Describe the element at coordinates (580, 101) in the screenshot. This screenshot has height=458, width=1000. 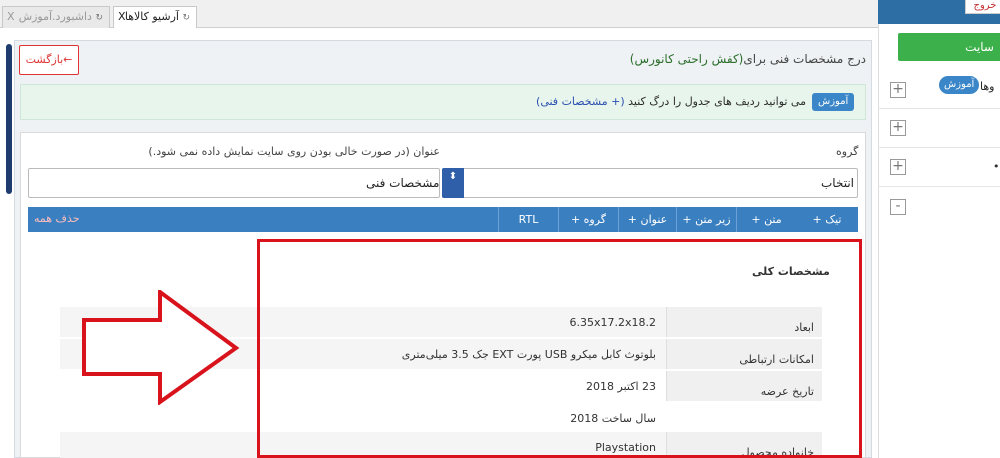
I see `info-text-link: (+ مشخصات فنی)` at that location.